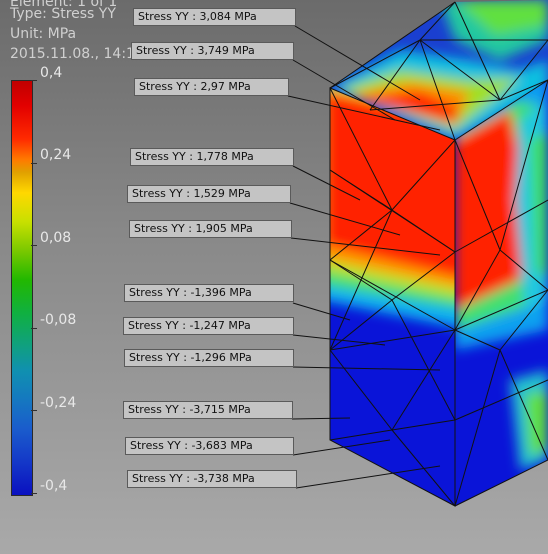  What do you see at coordinates (209, 358) in the screenshot?
I see `probe-label: Stress YY : -1,296 MPa` at bounding box center [209, 358].